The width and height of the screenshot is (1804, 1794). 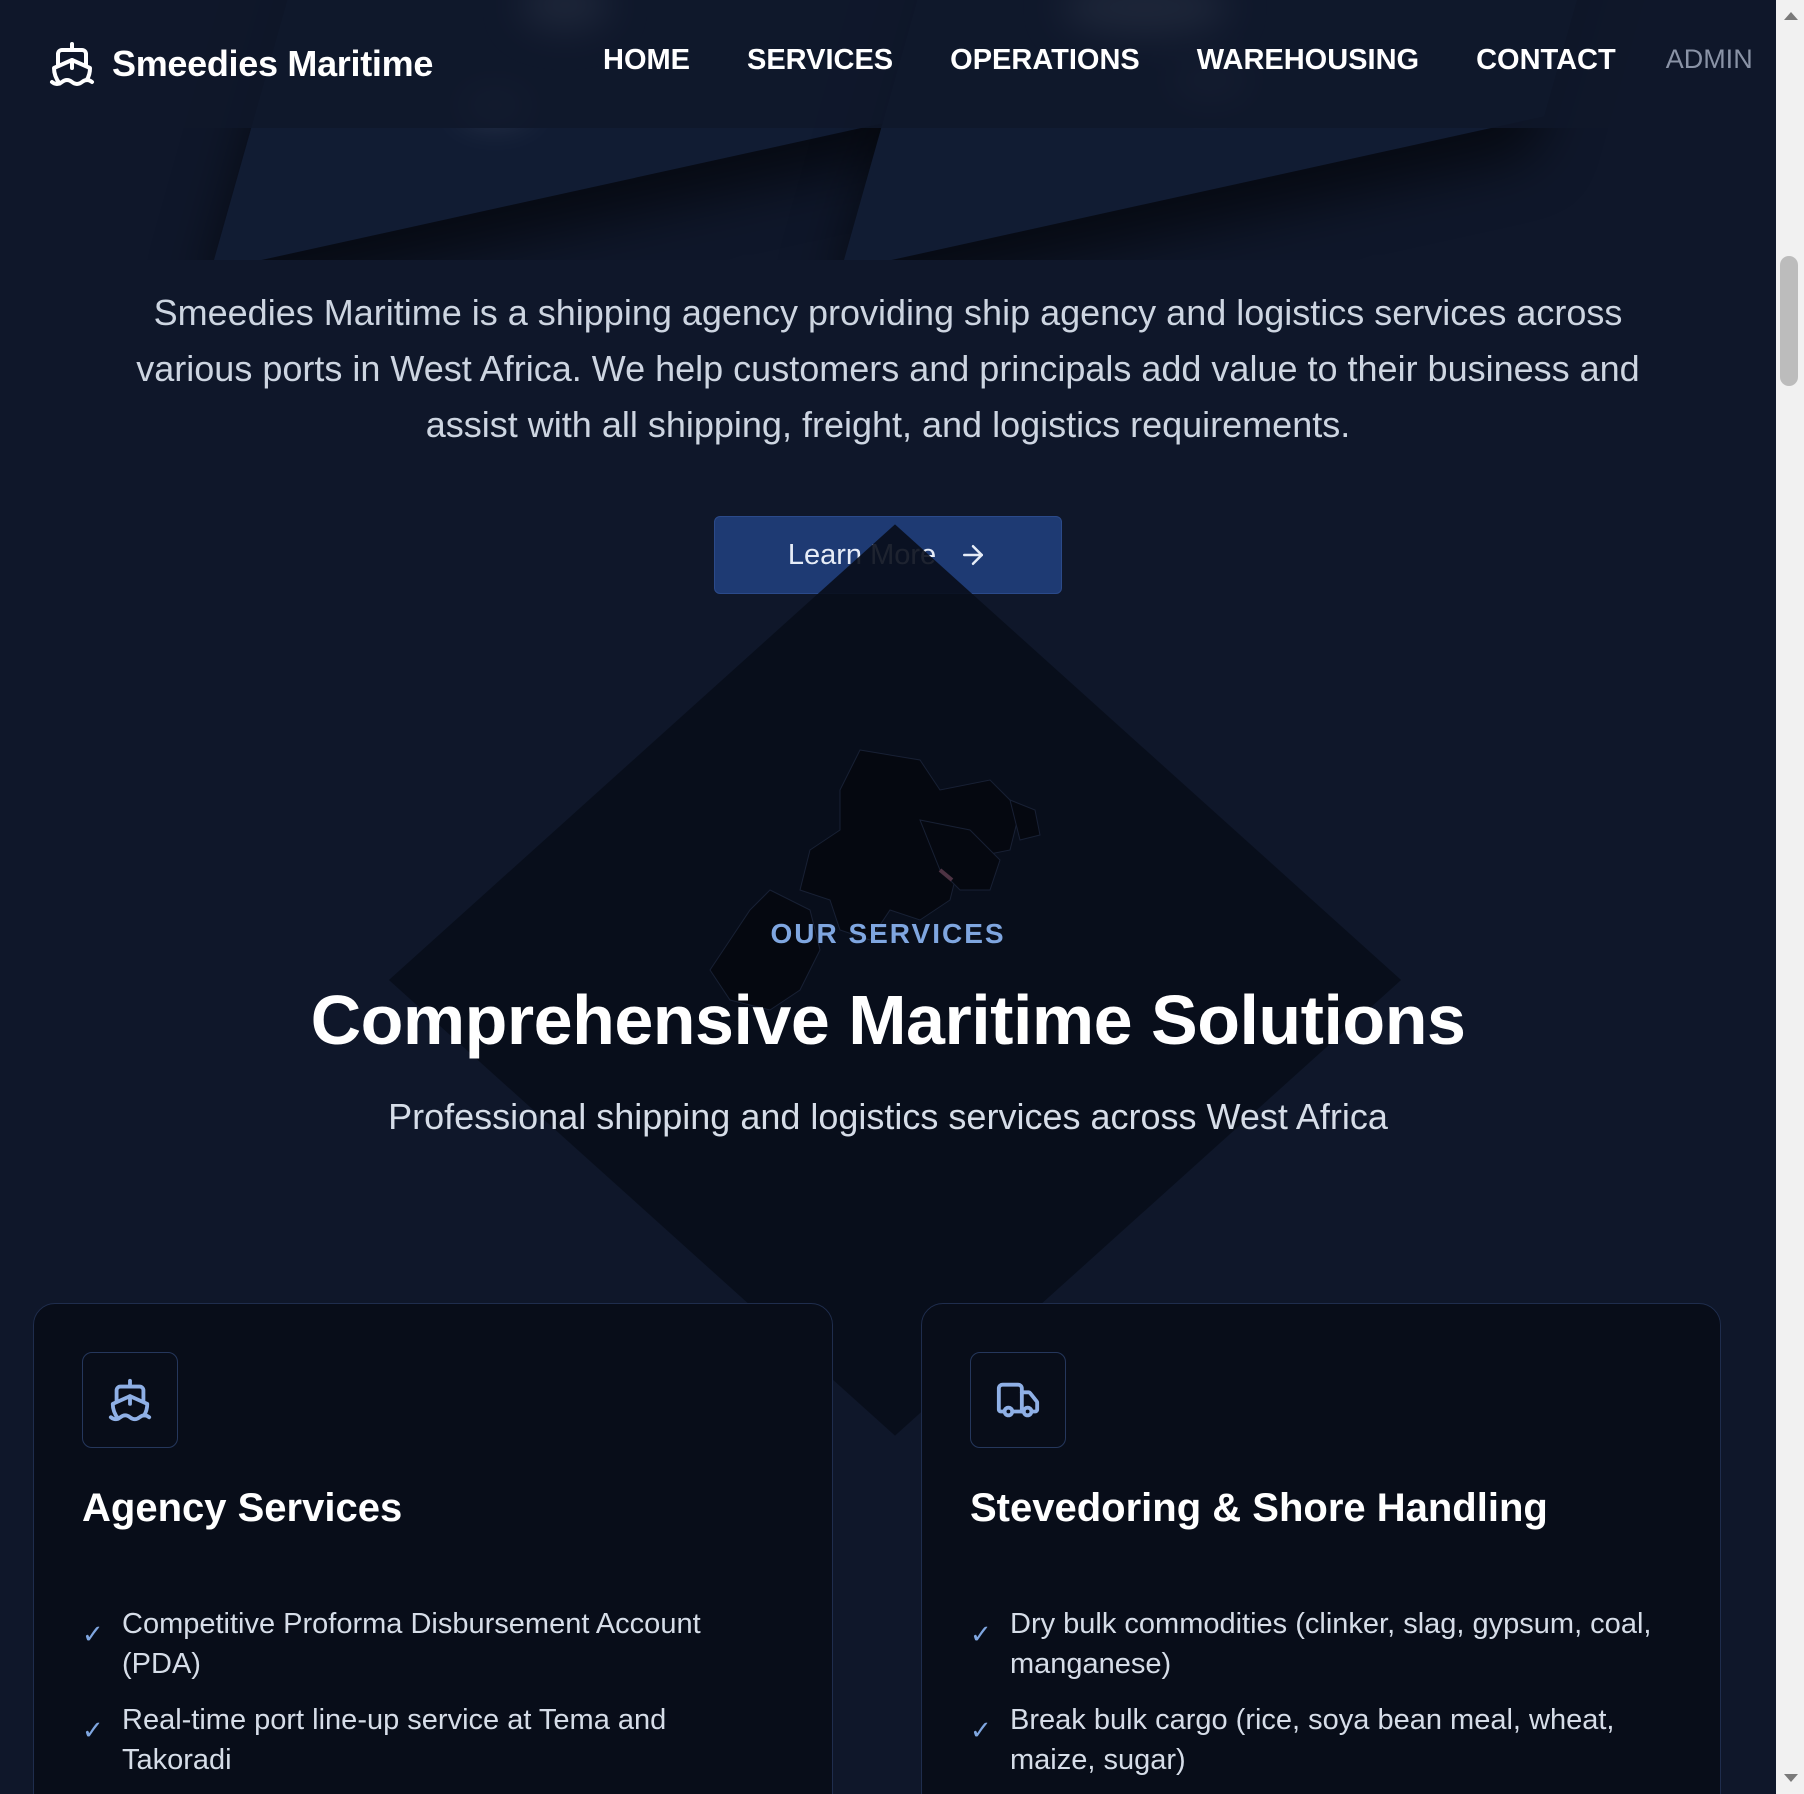 What do you see at coordinates (1791, 1778) in the screenshot?
I see `scroll-down-arrow-icon` at bounding box center [1791, 1778].